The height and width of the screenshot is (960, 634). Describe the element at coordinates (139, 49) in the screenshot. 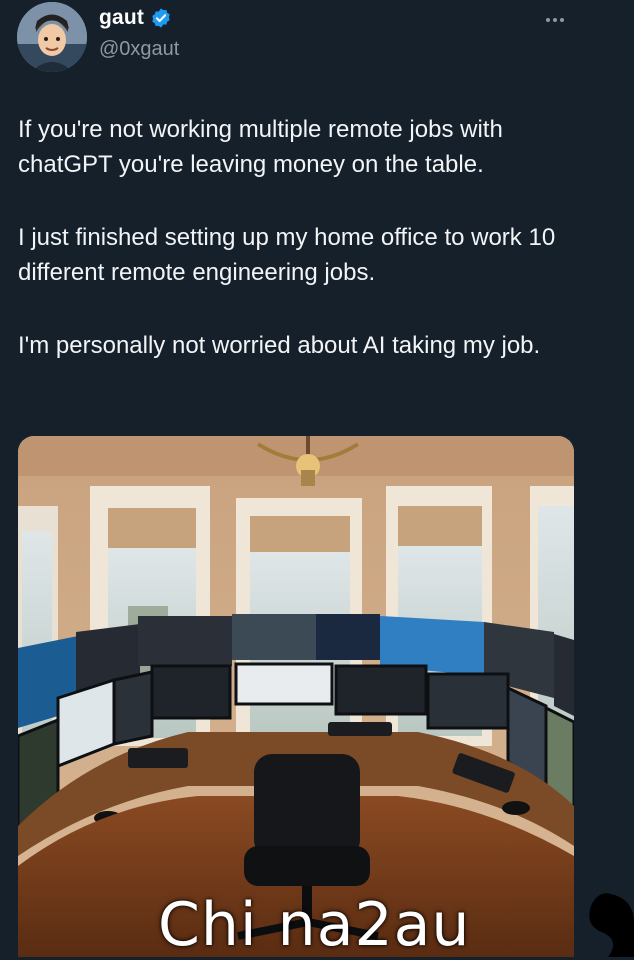

I see `handle: @0xgaut` at that location.